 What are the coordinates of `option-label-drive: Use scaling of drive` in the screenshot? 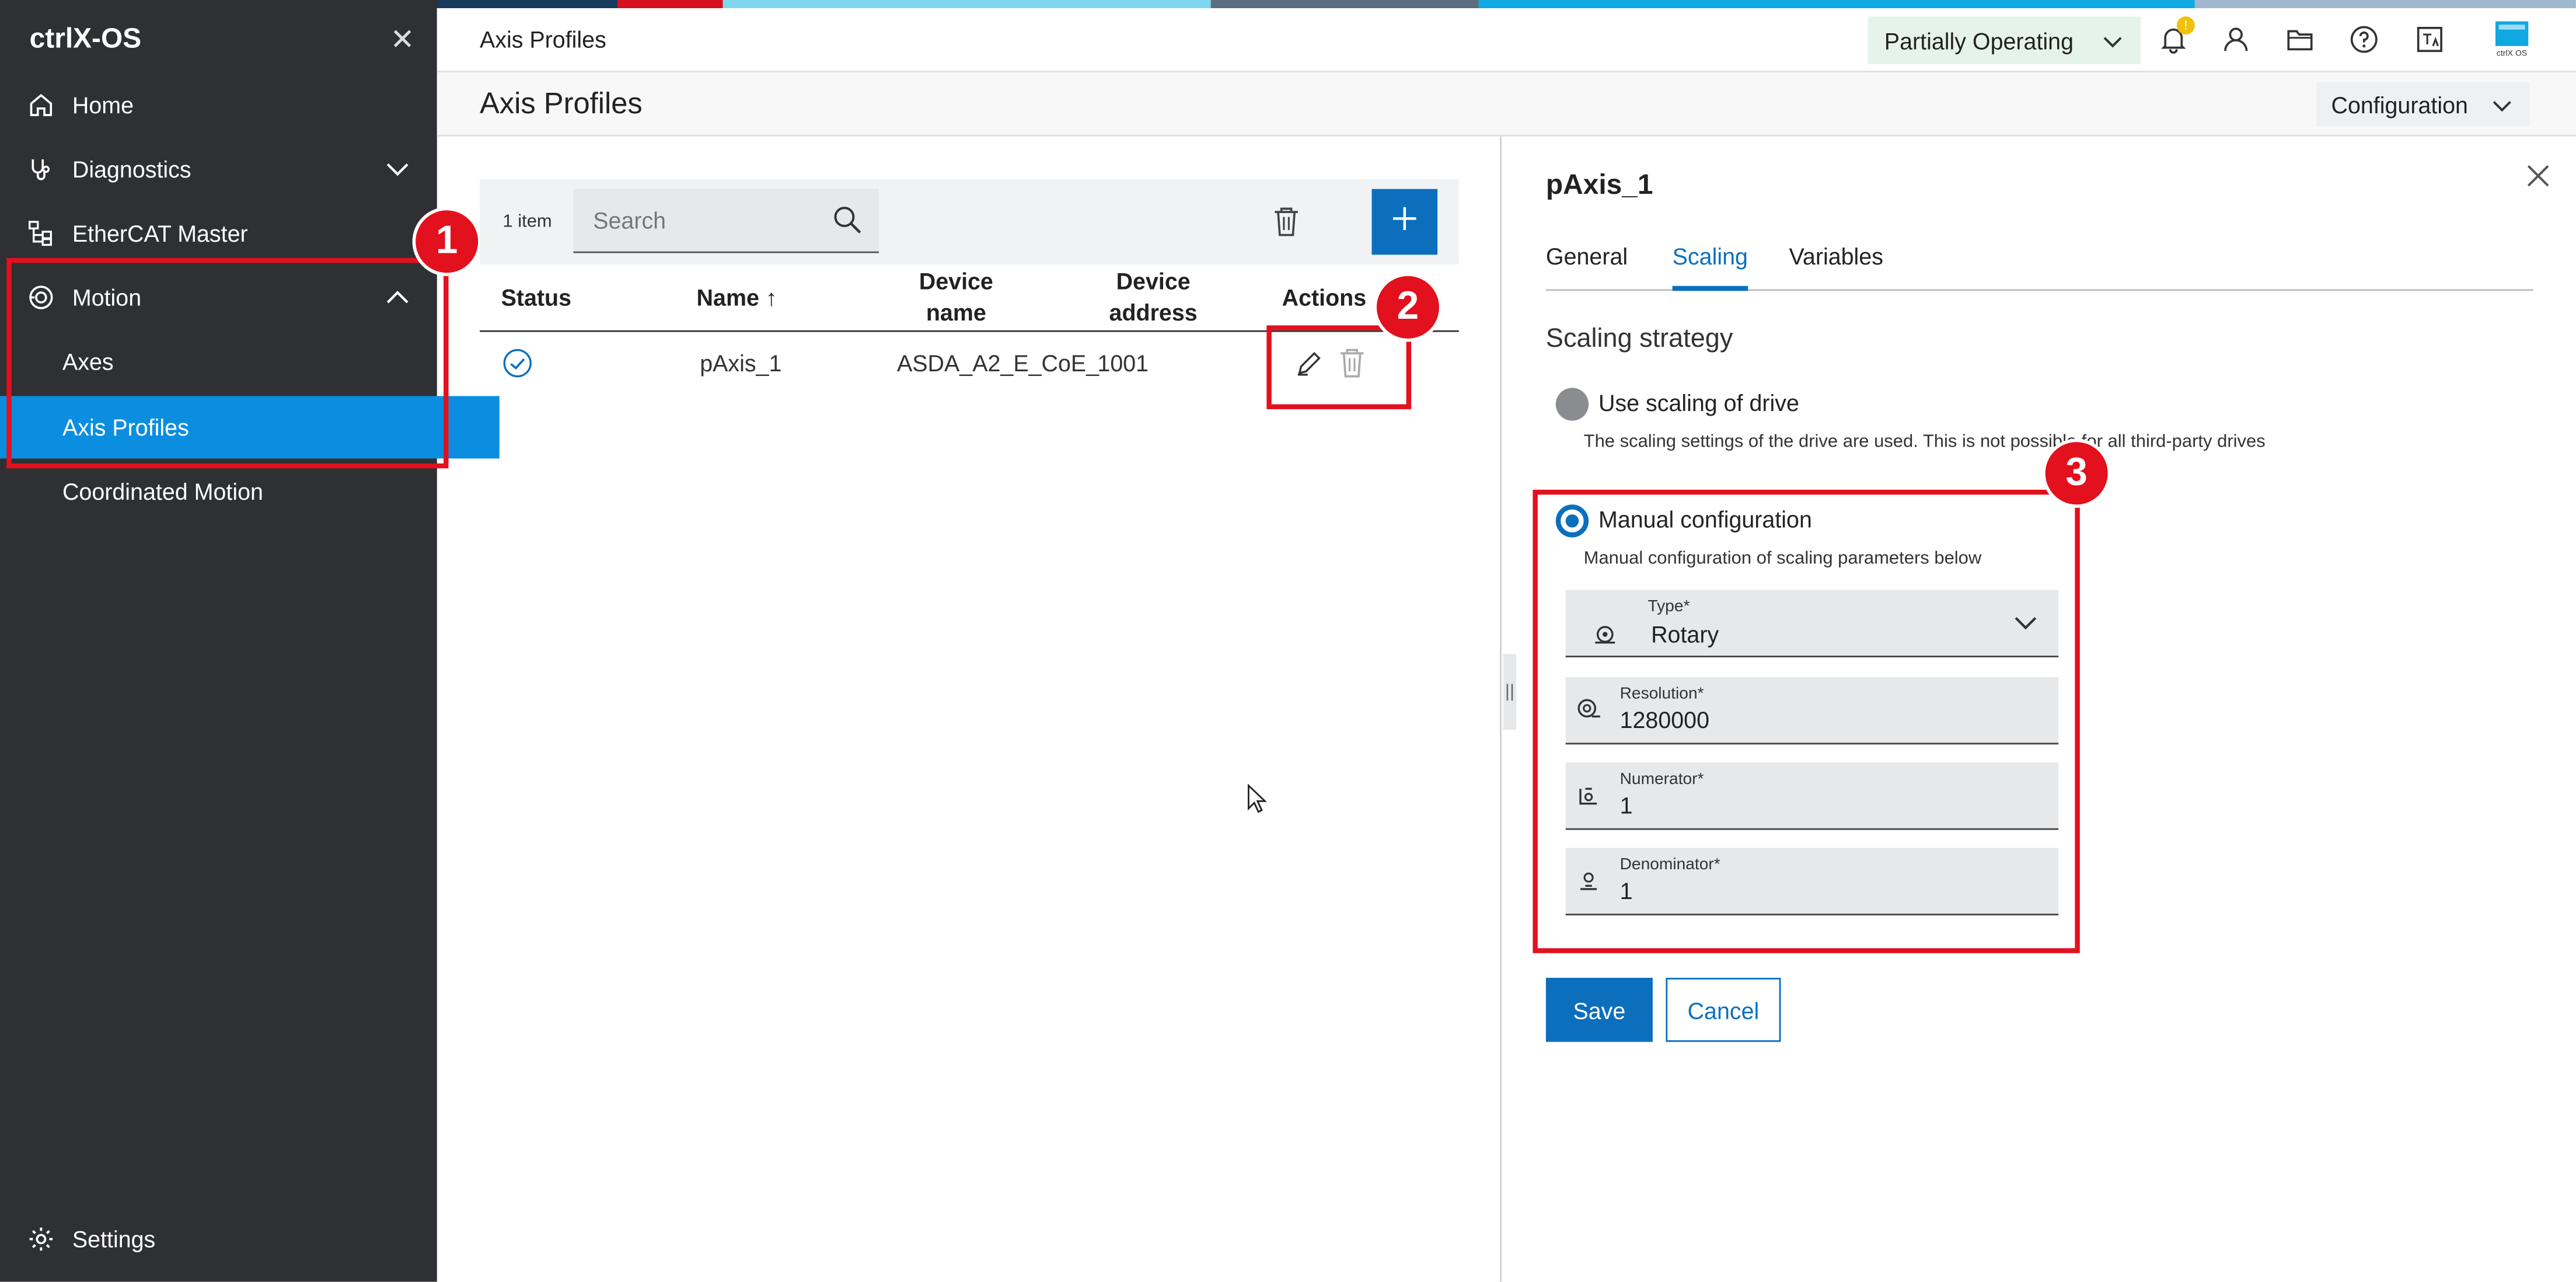 It's located at (1698, 402).